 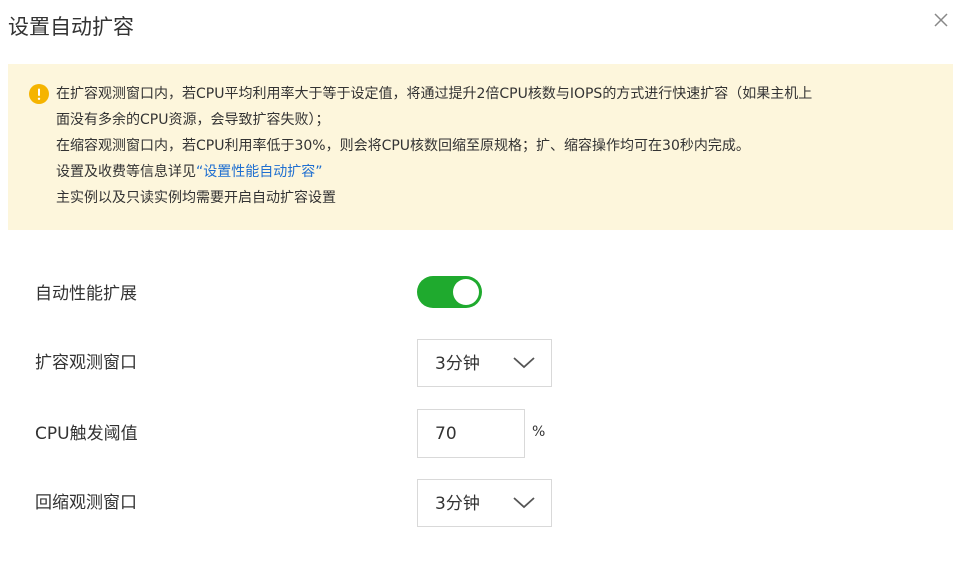 I want to click on cpu-threshold-label: CPU触发阈值, so click(x=86, y=434).